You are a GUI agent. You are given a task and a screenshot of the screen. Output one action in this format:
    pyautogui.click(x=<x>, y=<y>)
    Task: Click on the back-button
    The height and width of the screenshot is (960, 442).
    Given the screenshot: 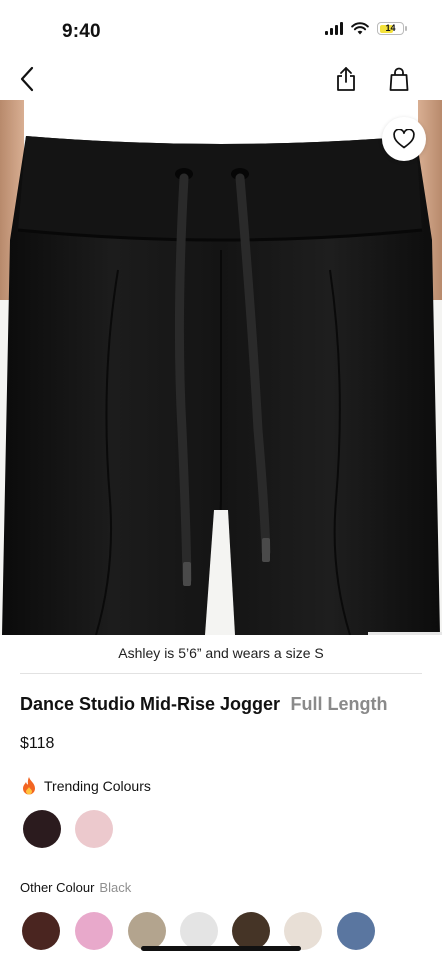 What is the action you would take?
    pyautogui.click(x=27, y=79)
    